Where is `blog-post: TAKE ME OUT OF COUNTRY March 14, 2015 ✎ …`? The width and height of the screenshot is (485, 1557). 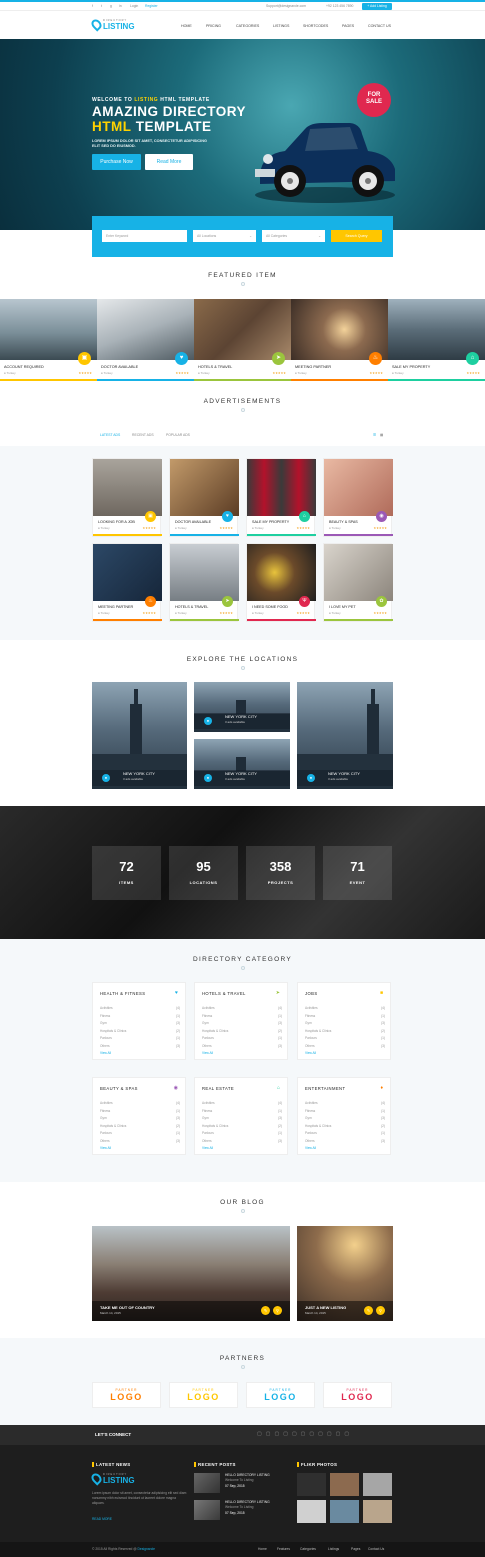
blog-post: TAKE ME OUT OF COUNTRY March 14, 2015 ✎ … is located at coordinates (191, 1273).